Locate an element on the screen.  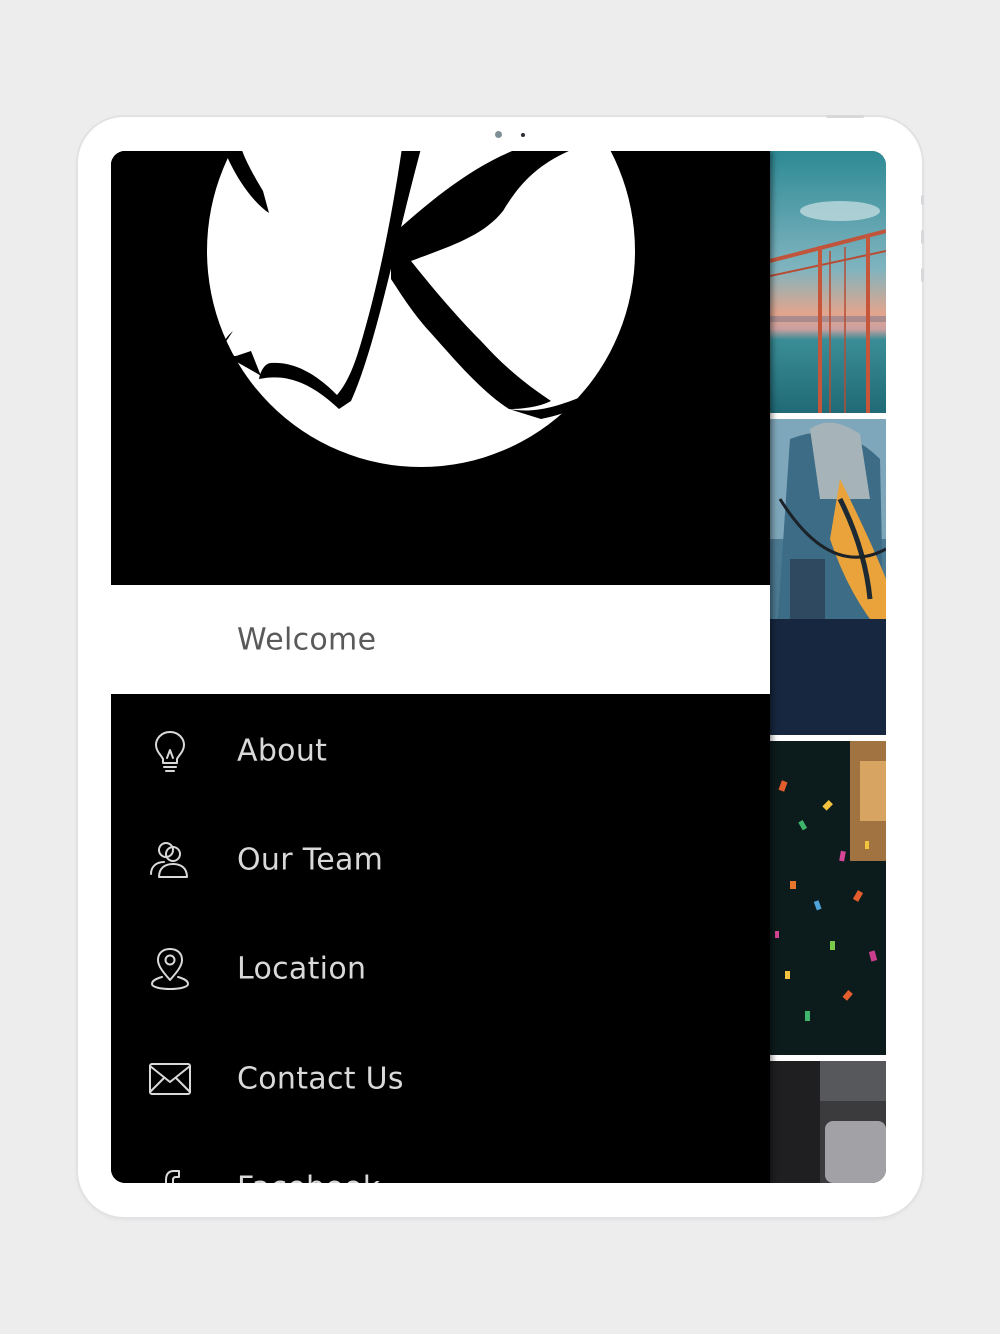
gallery-tile-person is located at coordinates (828, 577).